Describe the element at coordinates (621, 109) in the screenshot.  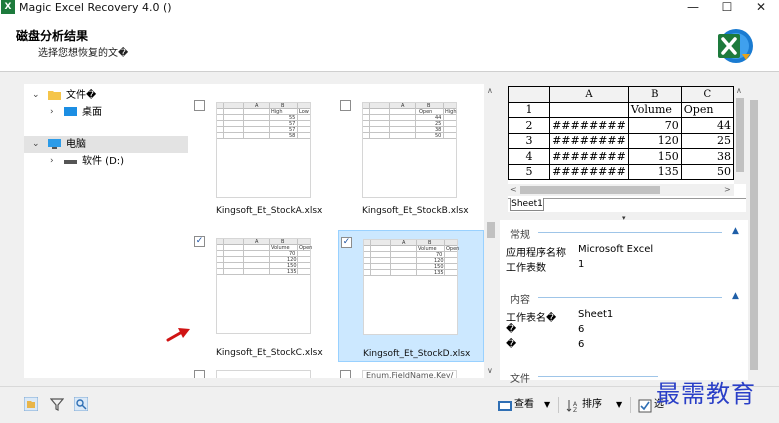
I see `table-row: 1 Volume Open` at that location.